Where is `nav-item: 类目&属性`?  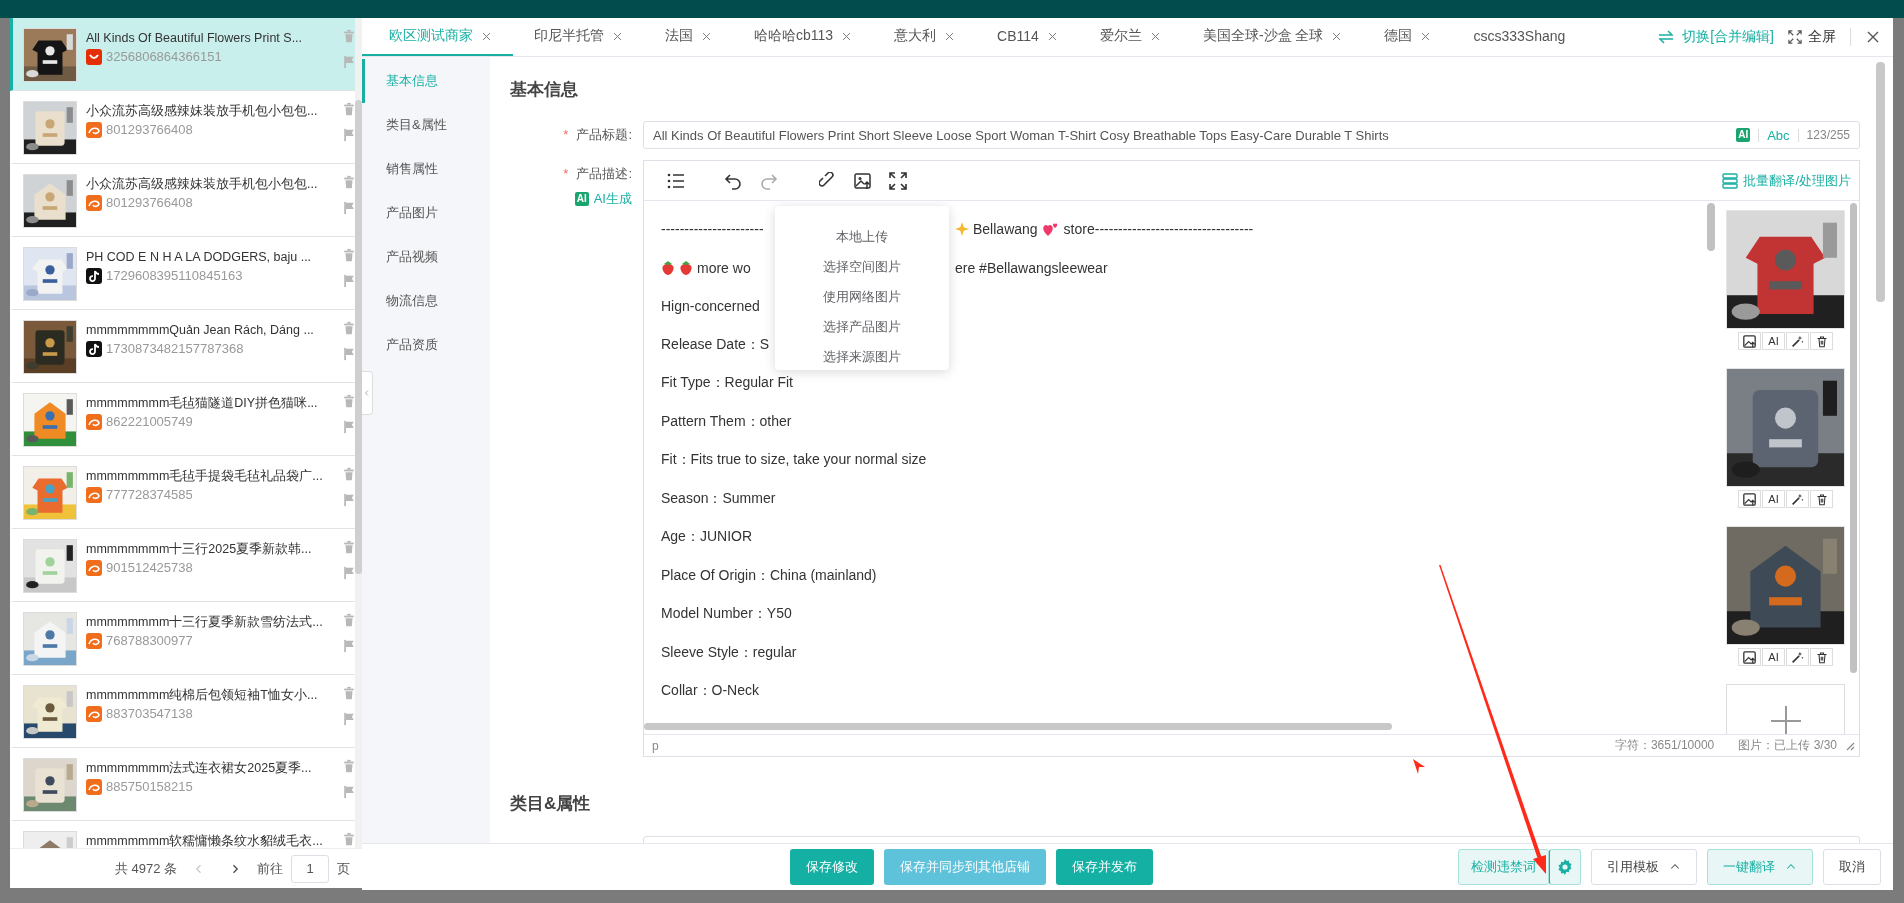 nav-item: 类目&属性 is located at coordinates (426, 125).